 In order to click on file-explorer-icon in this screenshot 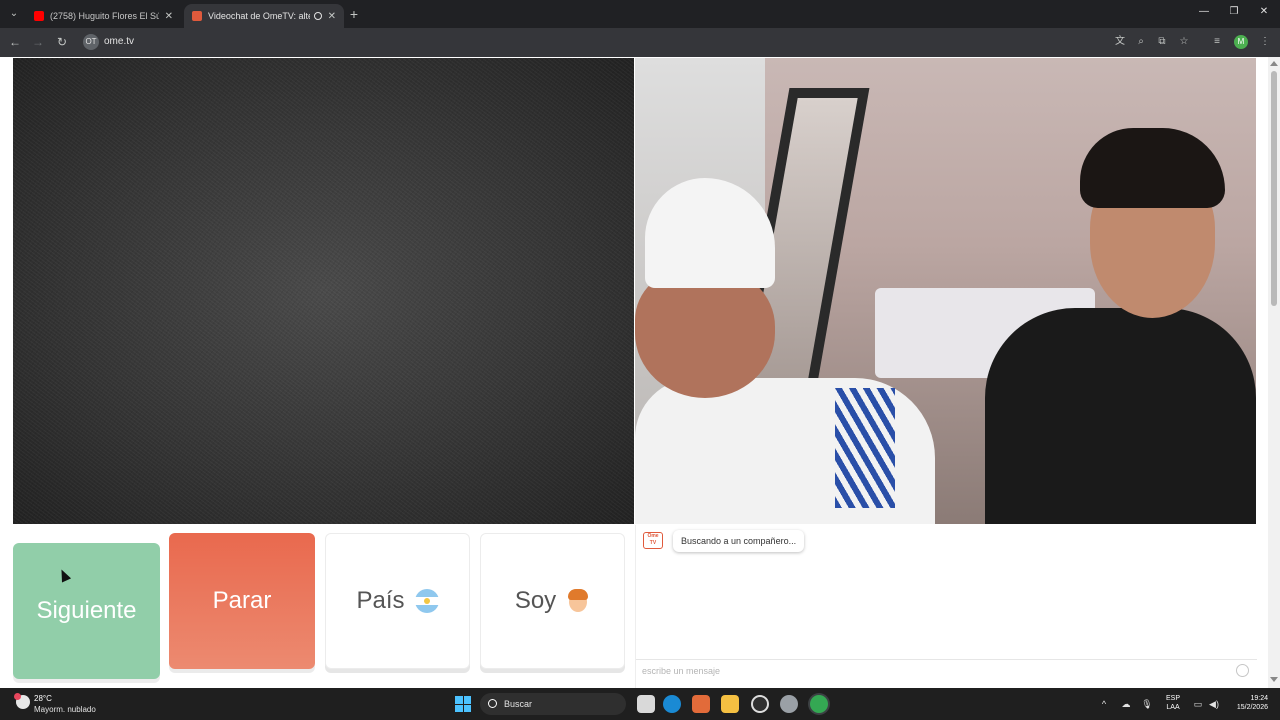, I will do `click(730, 704)`.